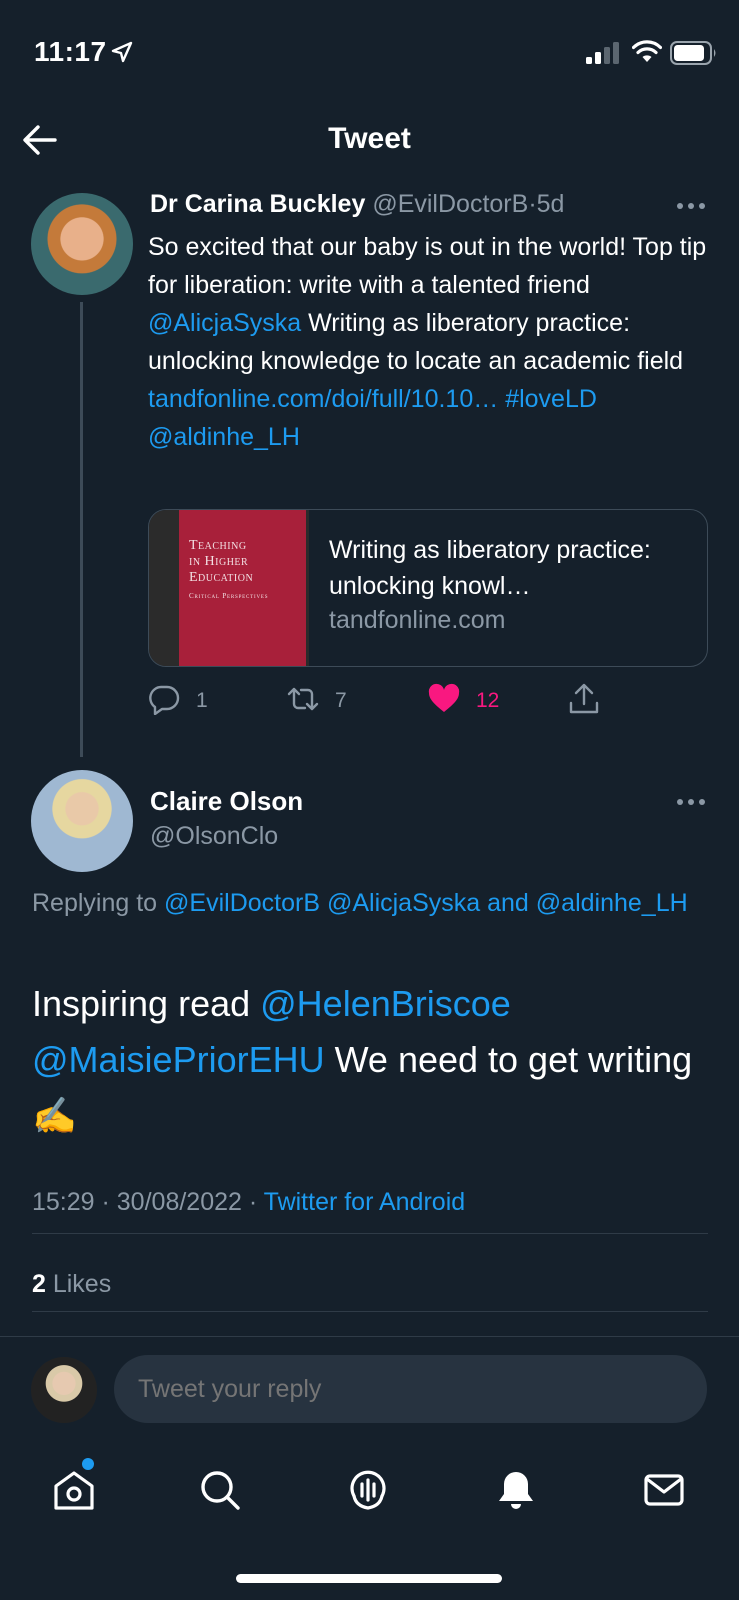  I want to click on tweet-time: 15:29, so click(63, 1202).